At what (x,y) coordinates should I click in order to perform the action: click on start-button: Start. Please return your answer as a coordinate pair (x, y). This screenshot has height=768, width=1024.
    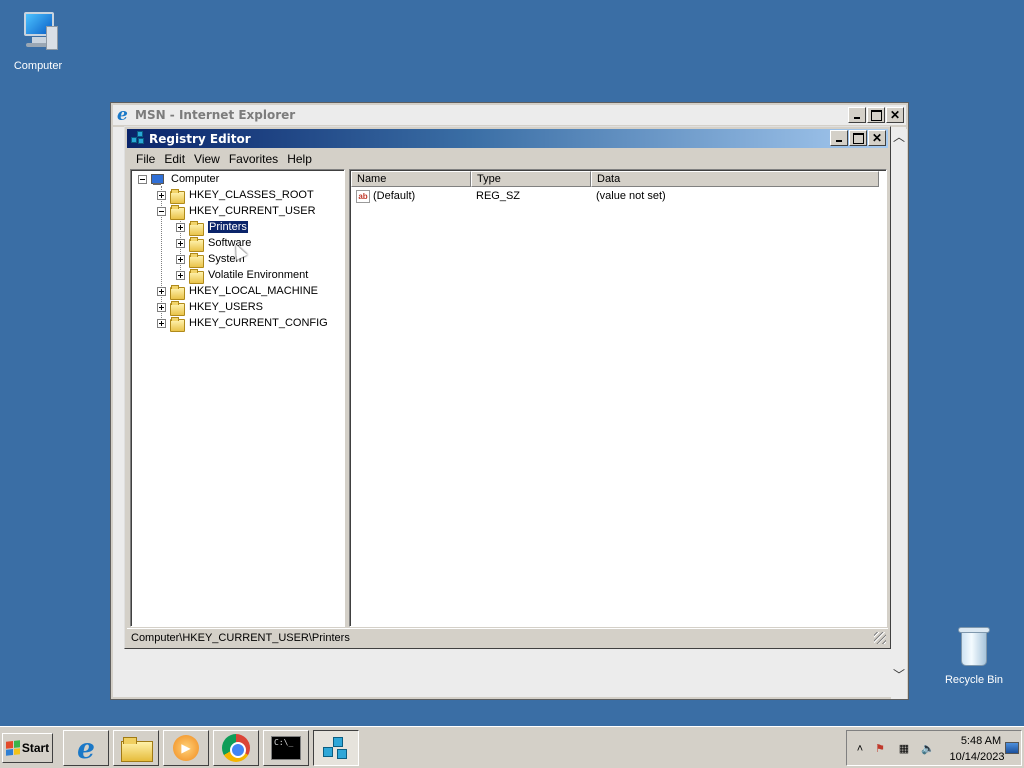
    Looking at the image, I should click on (27, 748).